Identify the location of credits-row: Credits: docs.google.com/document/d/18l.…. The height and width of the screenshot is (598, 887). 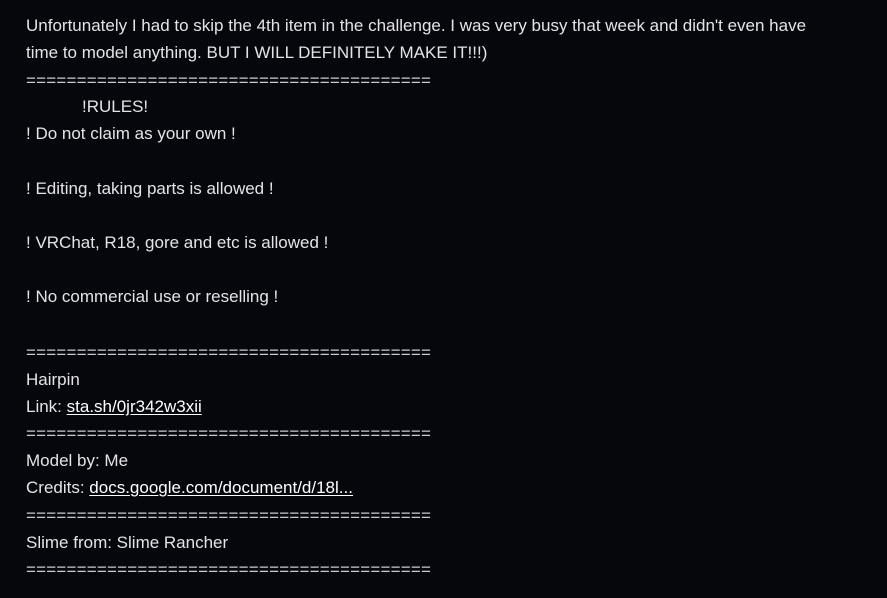
(189, 487).